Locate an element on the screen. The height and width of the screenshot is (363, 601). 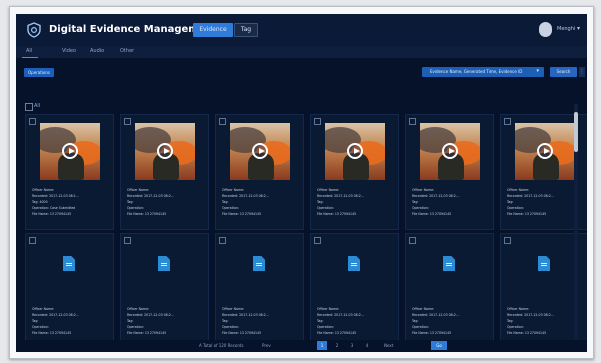
pager-prev: Prev is located at coordinates (266, 345).